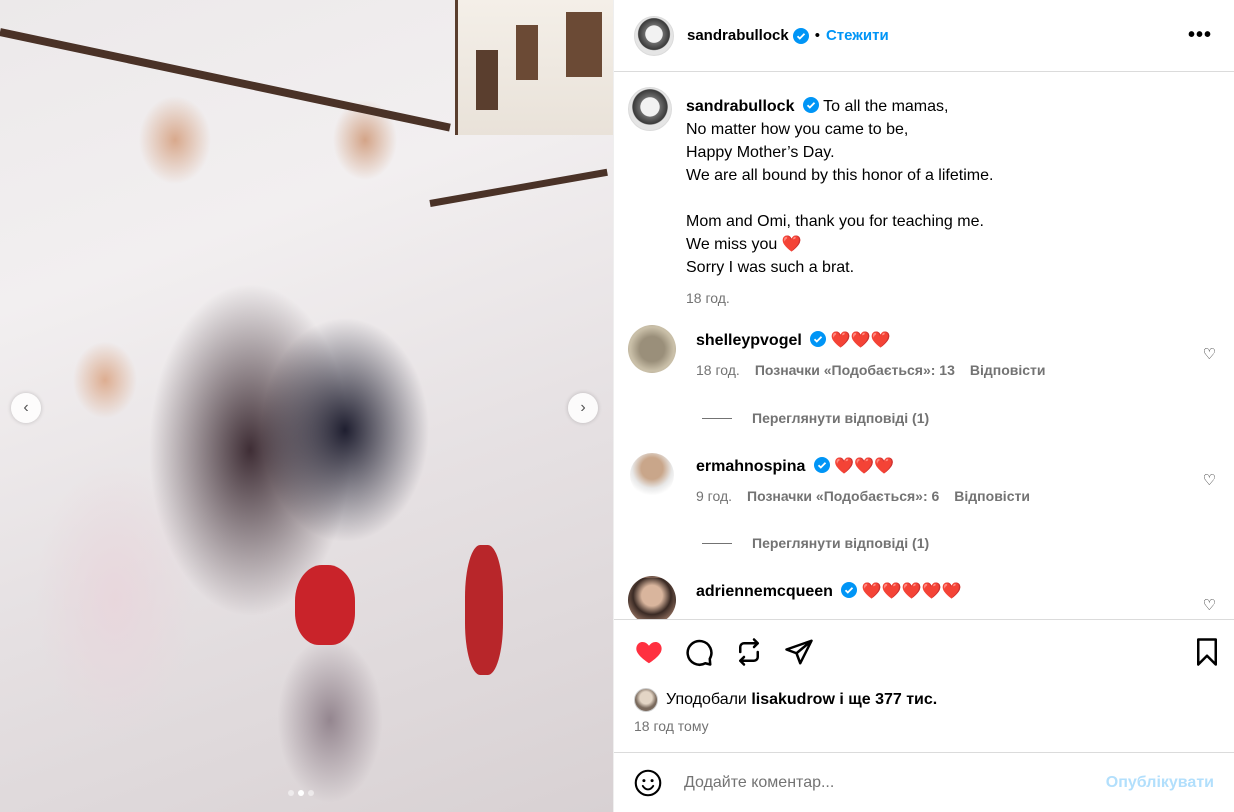 This screenshot has height=812, width=1234. What do you see at coordinates (888, 700) in the screenshot?
I see `liked-by-count: і ще 377 тис.` at bounding box center [888, 700].